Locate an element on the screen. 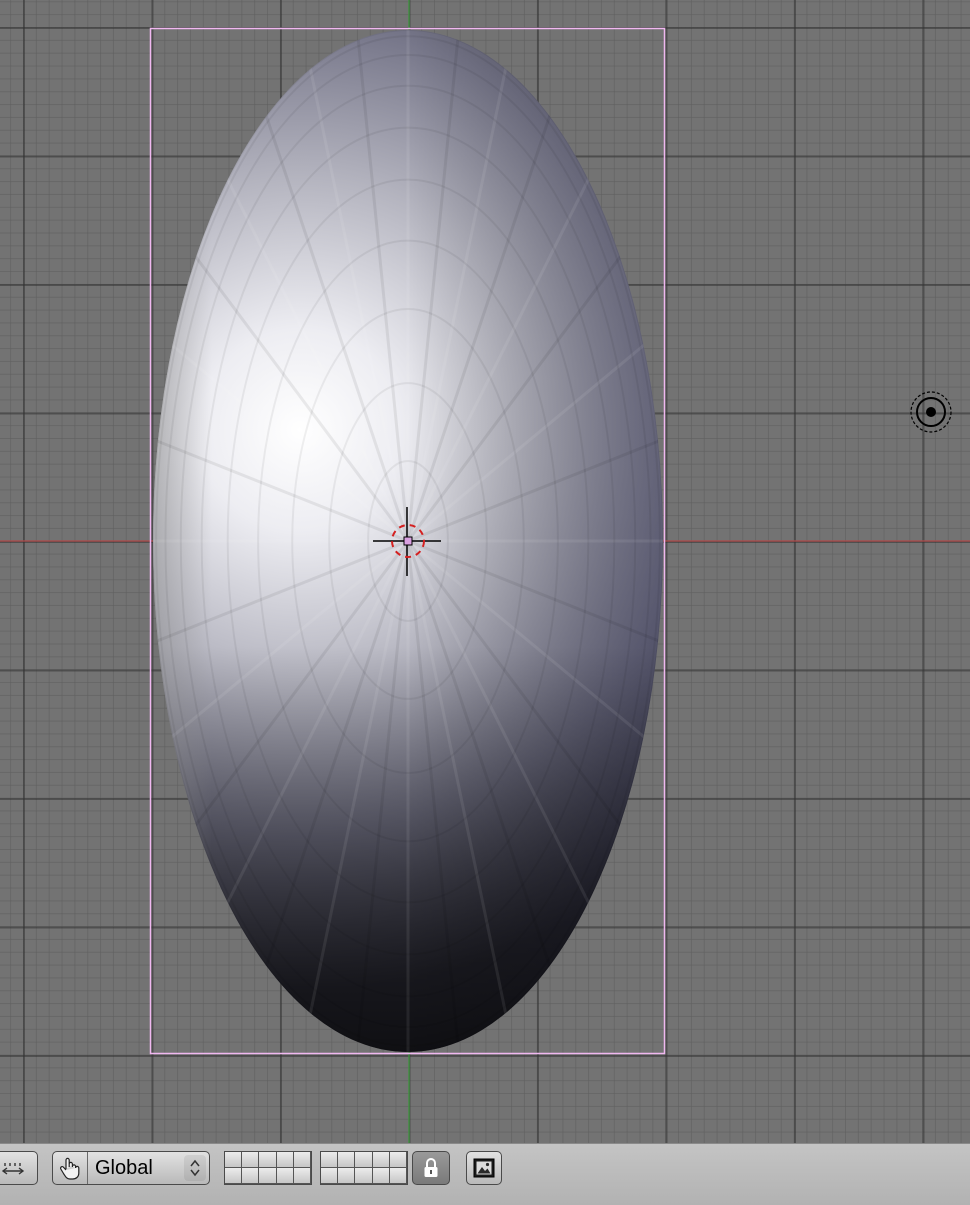 Image resolution: width=970 pixels, height=1205 pixels. render-button is located at coordinates (484, 1168).